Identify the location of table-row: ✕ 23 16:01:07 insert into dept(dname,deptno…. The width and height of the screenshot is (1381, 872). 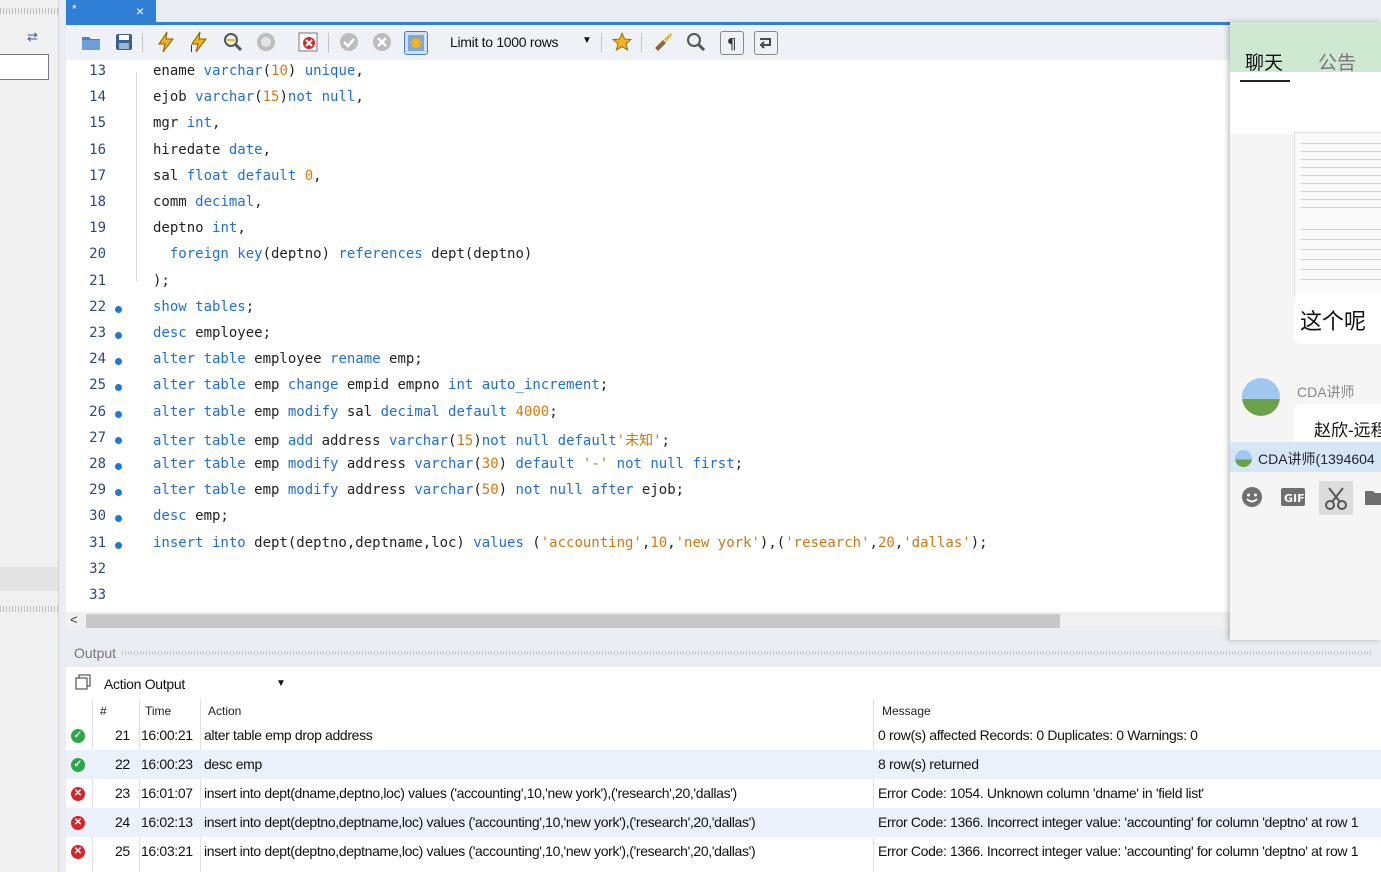
(723, 793).